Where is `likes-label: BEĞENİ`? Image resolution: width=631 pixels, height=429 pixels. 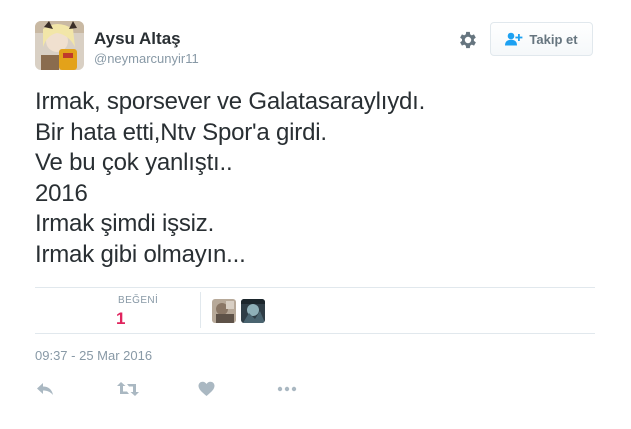 likes-label: BEĞENİ is located at coordinates (138, 300).